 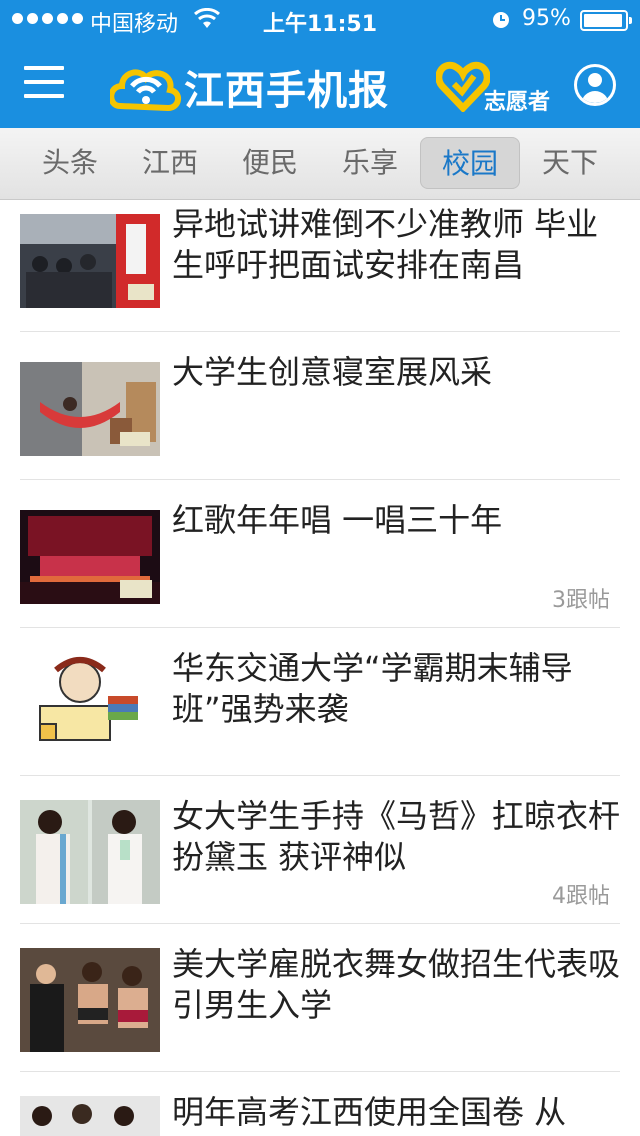 What do you see at coordinates (496, 88) in the screenshot?
I see `volunteer-button: 志愿者` at bounding box center [496, 88].